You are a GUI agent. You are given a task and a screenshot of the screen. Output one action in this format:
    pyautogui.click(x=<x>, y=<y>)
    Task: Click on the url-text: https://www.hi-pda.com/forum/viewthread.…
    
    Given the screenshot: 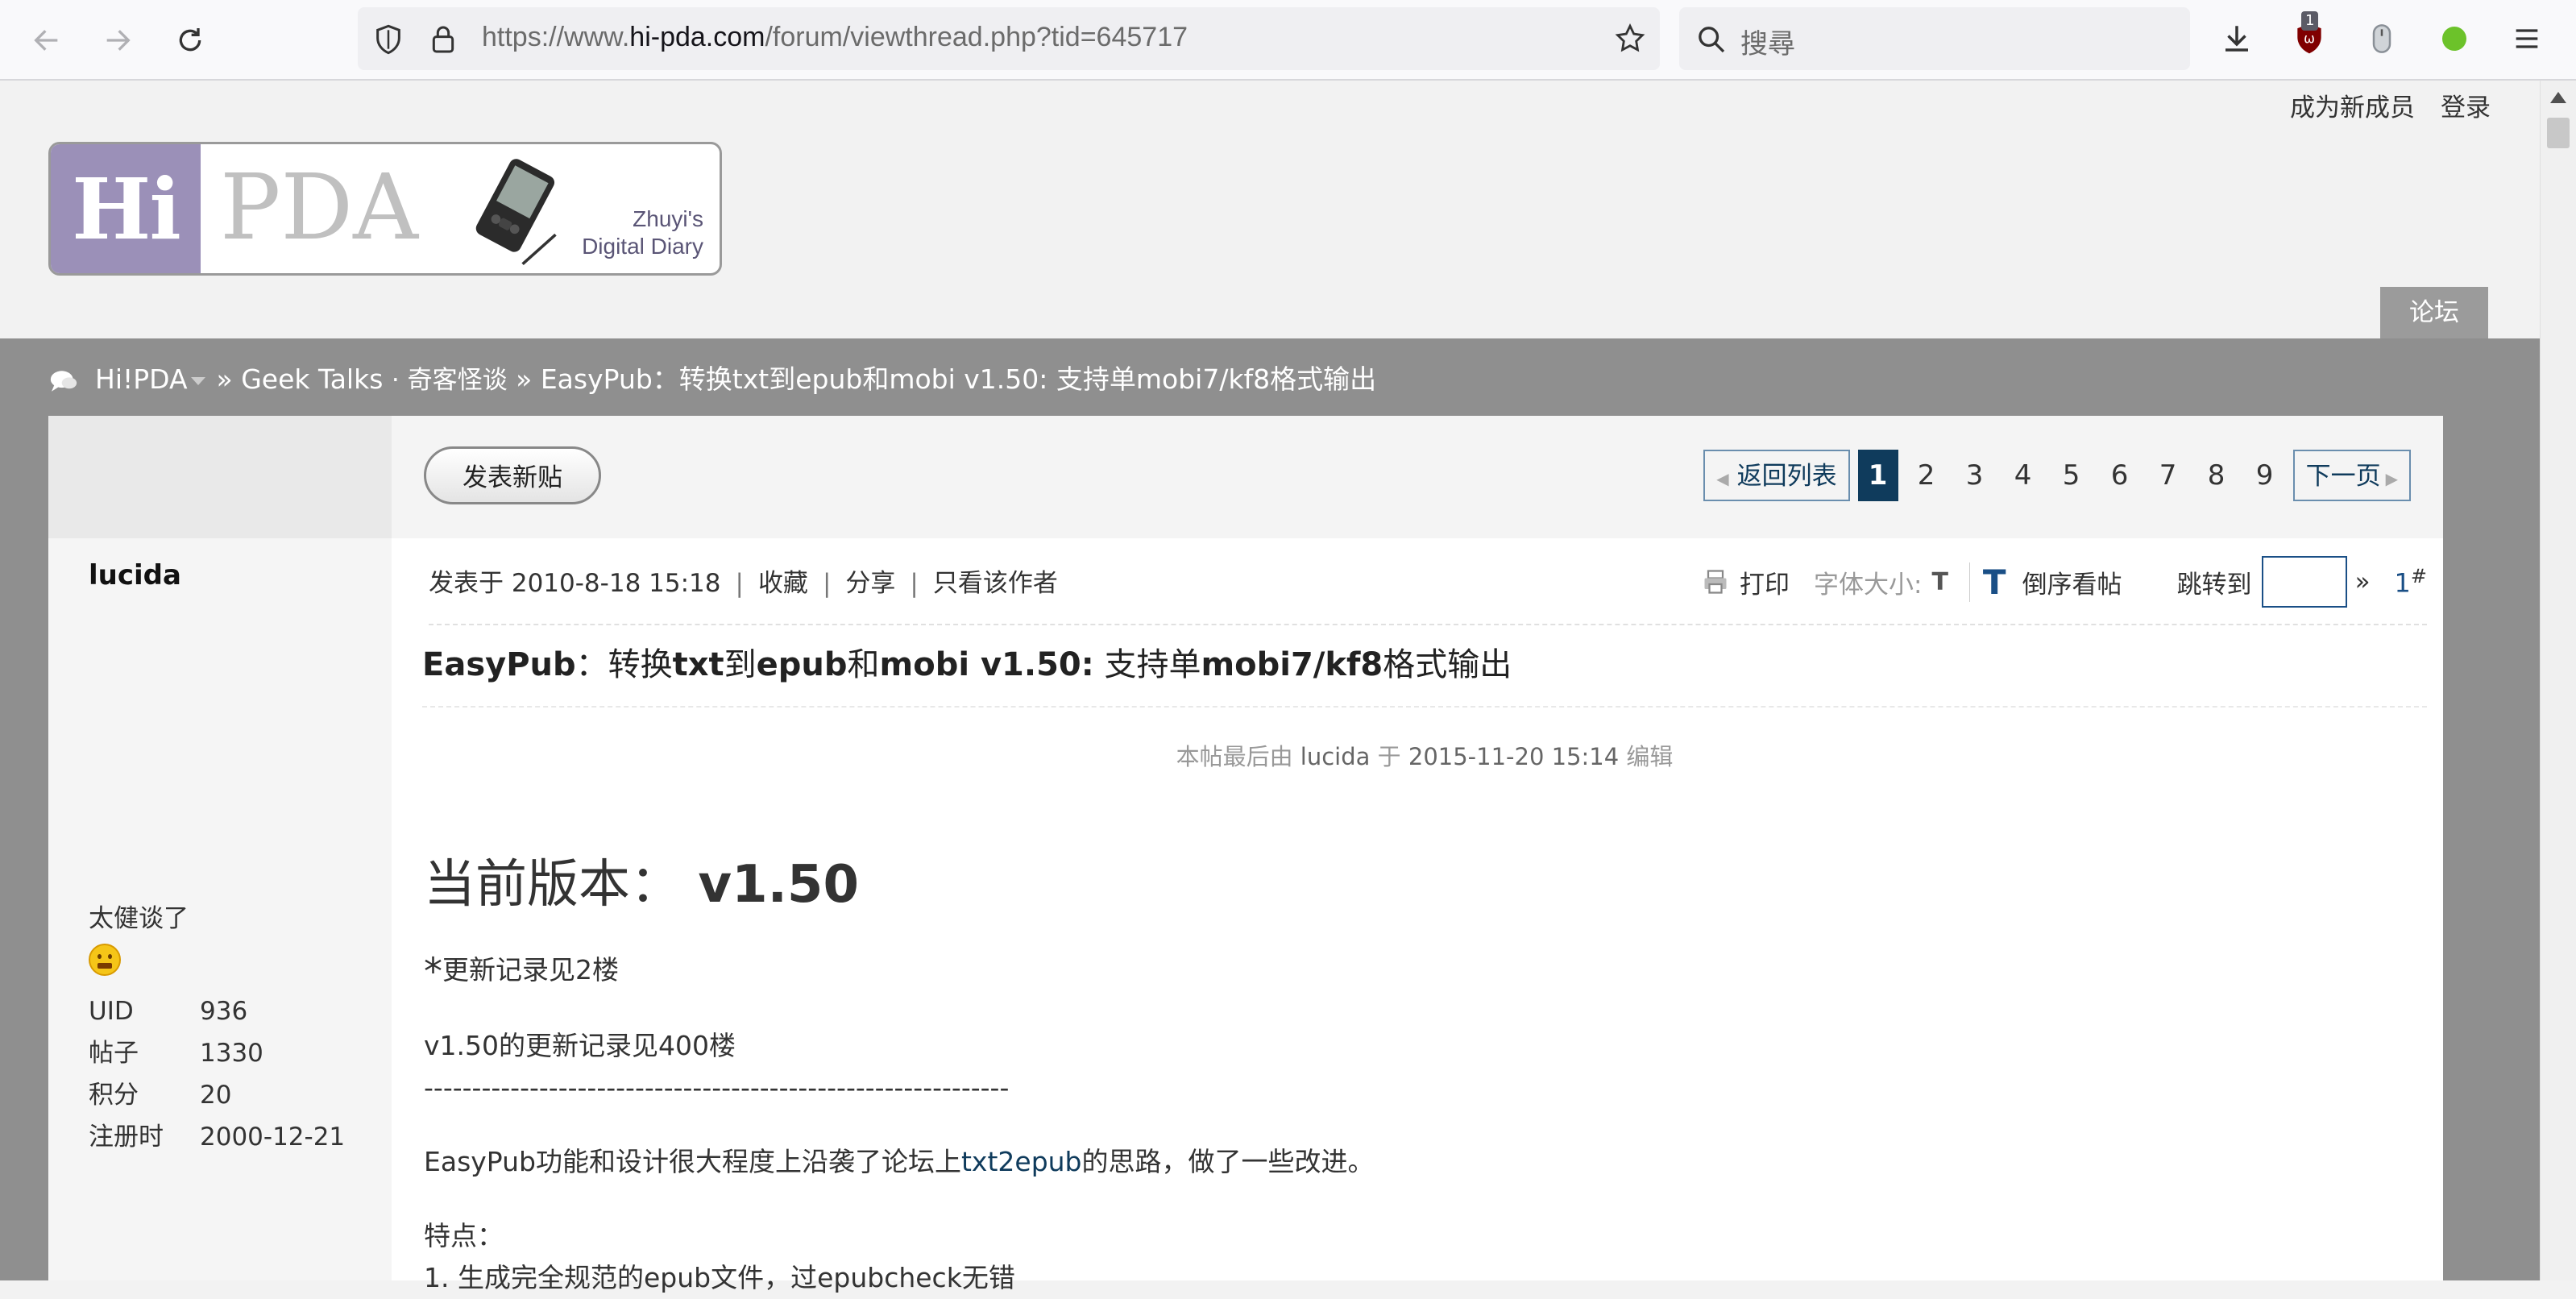 What is the action you would take?
    pyautogui.click(x=835, y=37)
    